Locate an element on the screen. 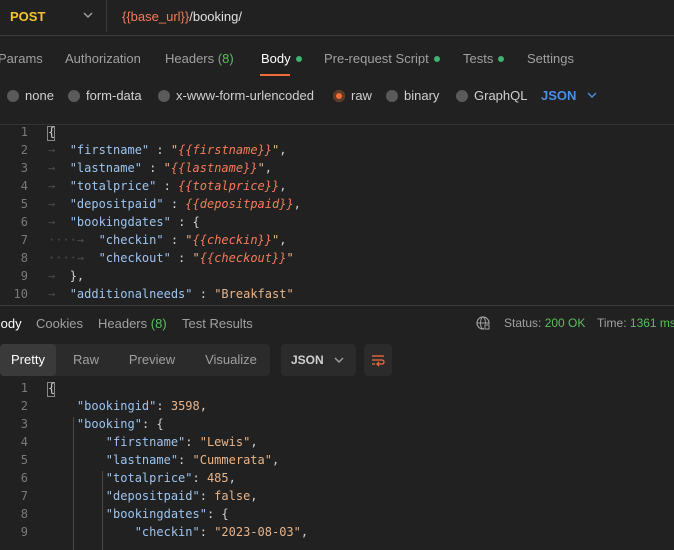  view-raw-button: Raw is located at coordinates (86, 360).